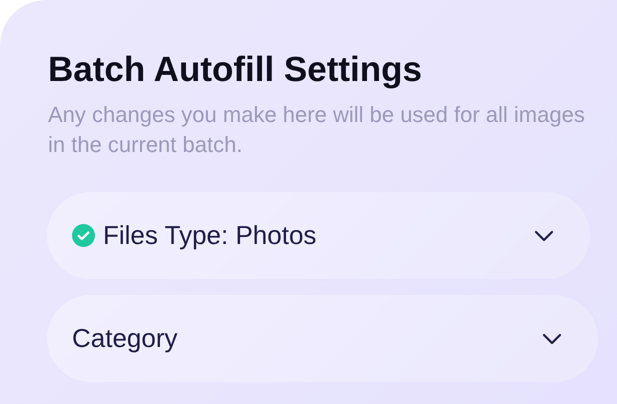 This screenshot has width=617, height=404. What do you see at coordinates (235, 70) in the screenshot?
I see `panel-title: Batch Autofill Settings` at bounding box center [235, 70].